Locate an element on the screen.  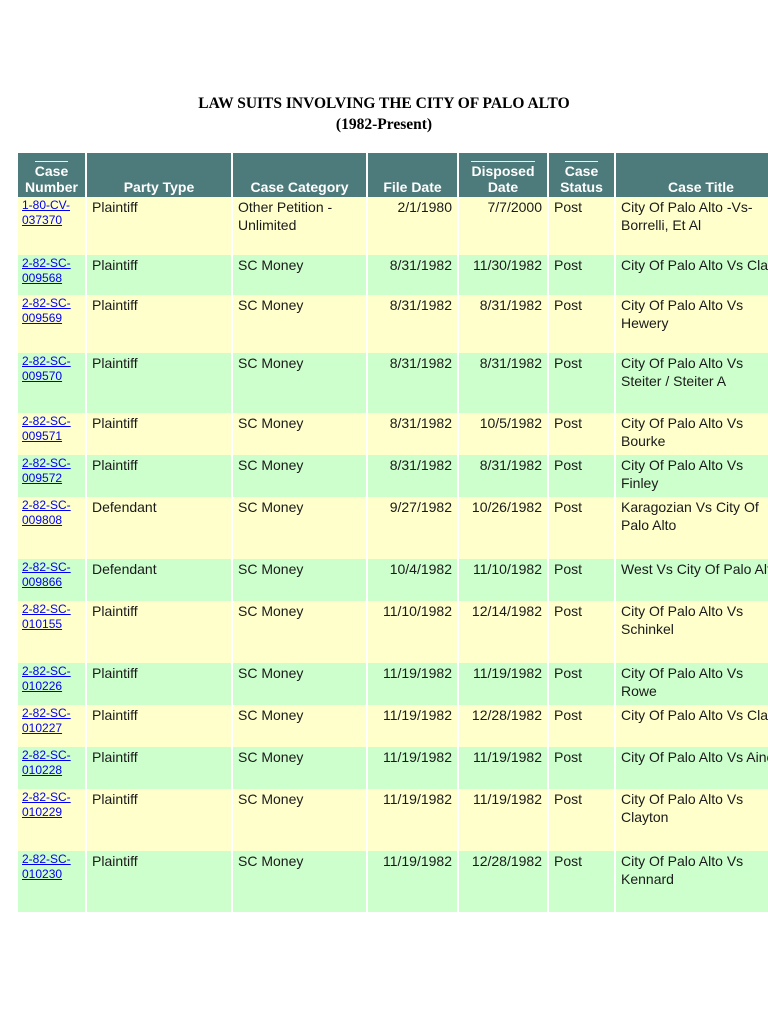
cell-disposed-date: 10/26/1982 is located at coordinates (503, 528).